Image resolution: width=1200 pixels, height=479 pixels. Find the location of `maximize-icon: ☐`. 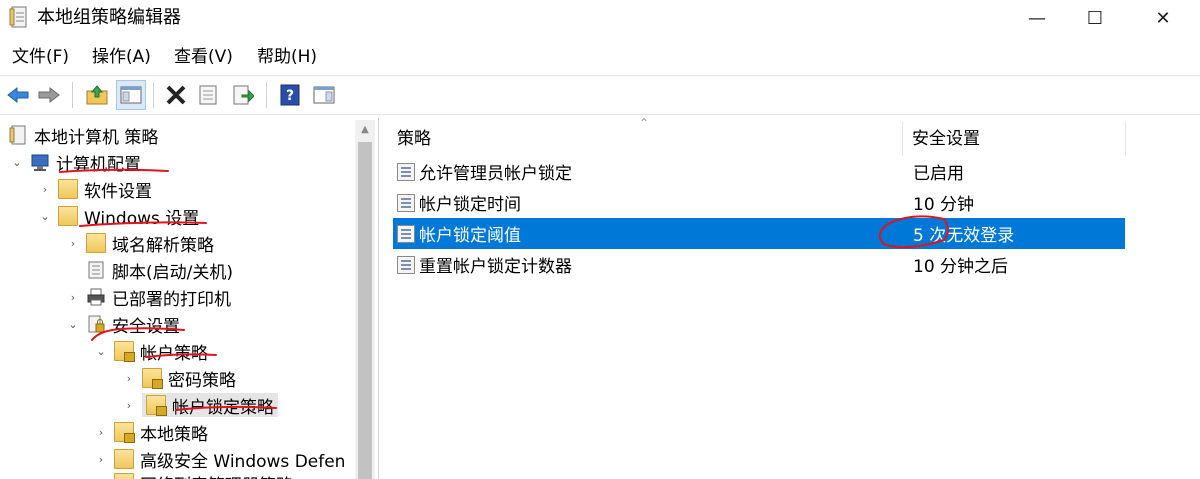

maximize-icon: ☐ is located at coordinates (1095, 18).